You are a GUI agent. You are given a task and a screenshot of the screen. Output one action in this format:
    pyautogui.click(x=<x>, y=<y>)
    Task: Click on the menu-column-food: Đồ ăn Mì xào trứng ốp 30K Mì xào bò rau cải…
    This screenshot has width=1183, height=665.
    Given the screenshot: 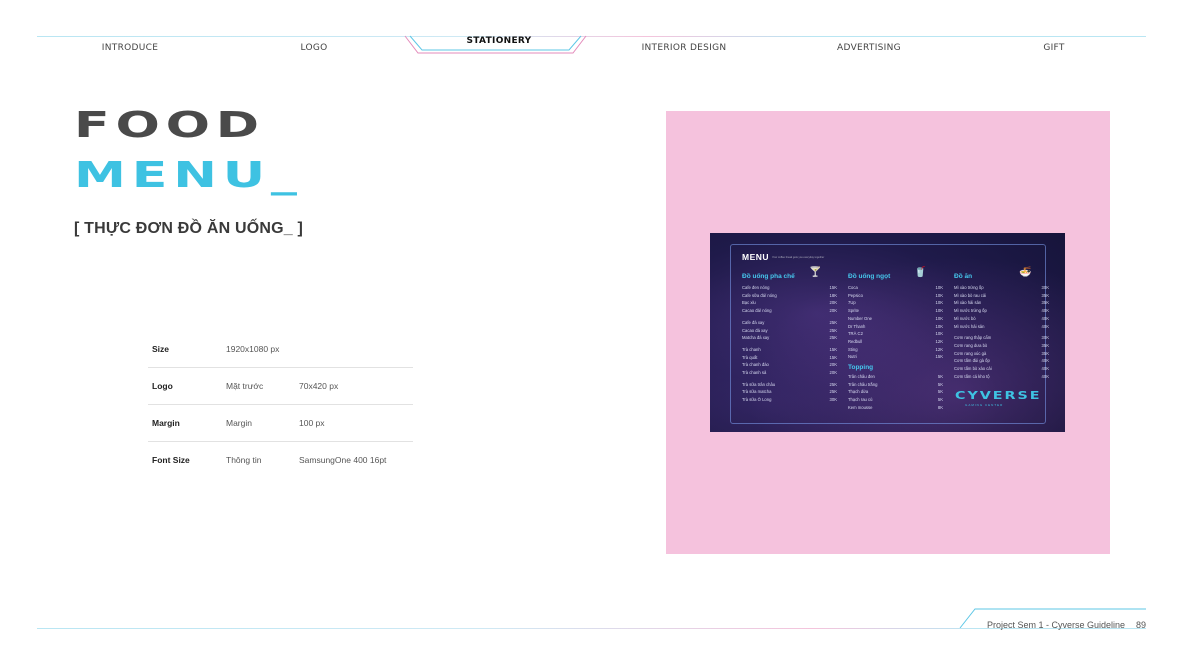 What is the action you would take?
    pyautogui.click(x=1001, y=326)
    